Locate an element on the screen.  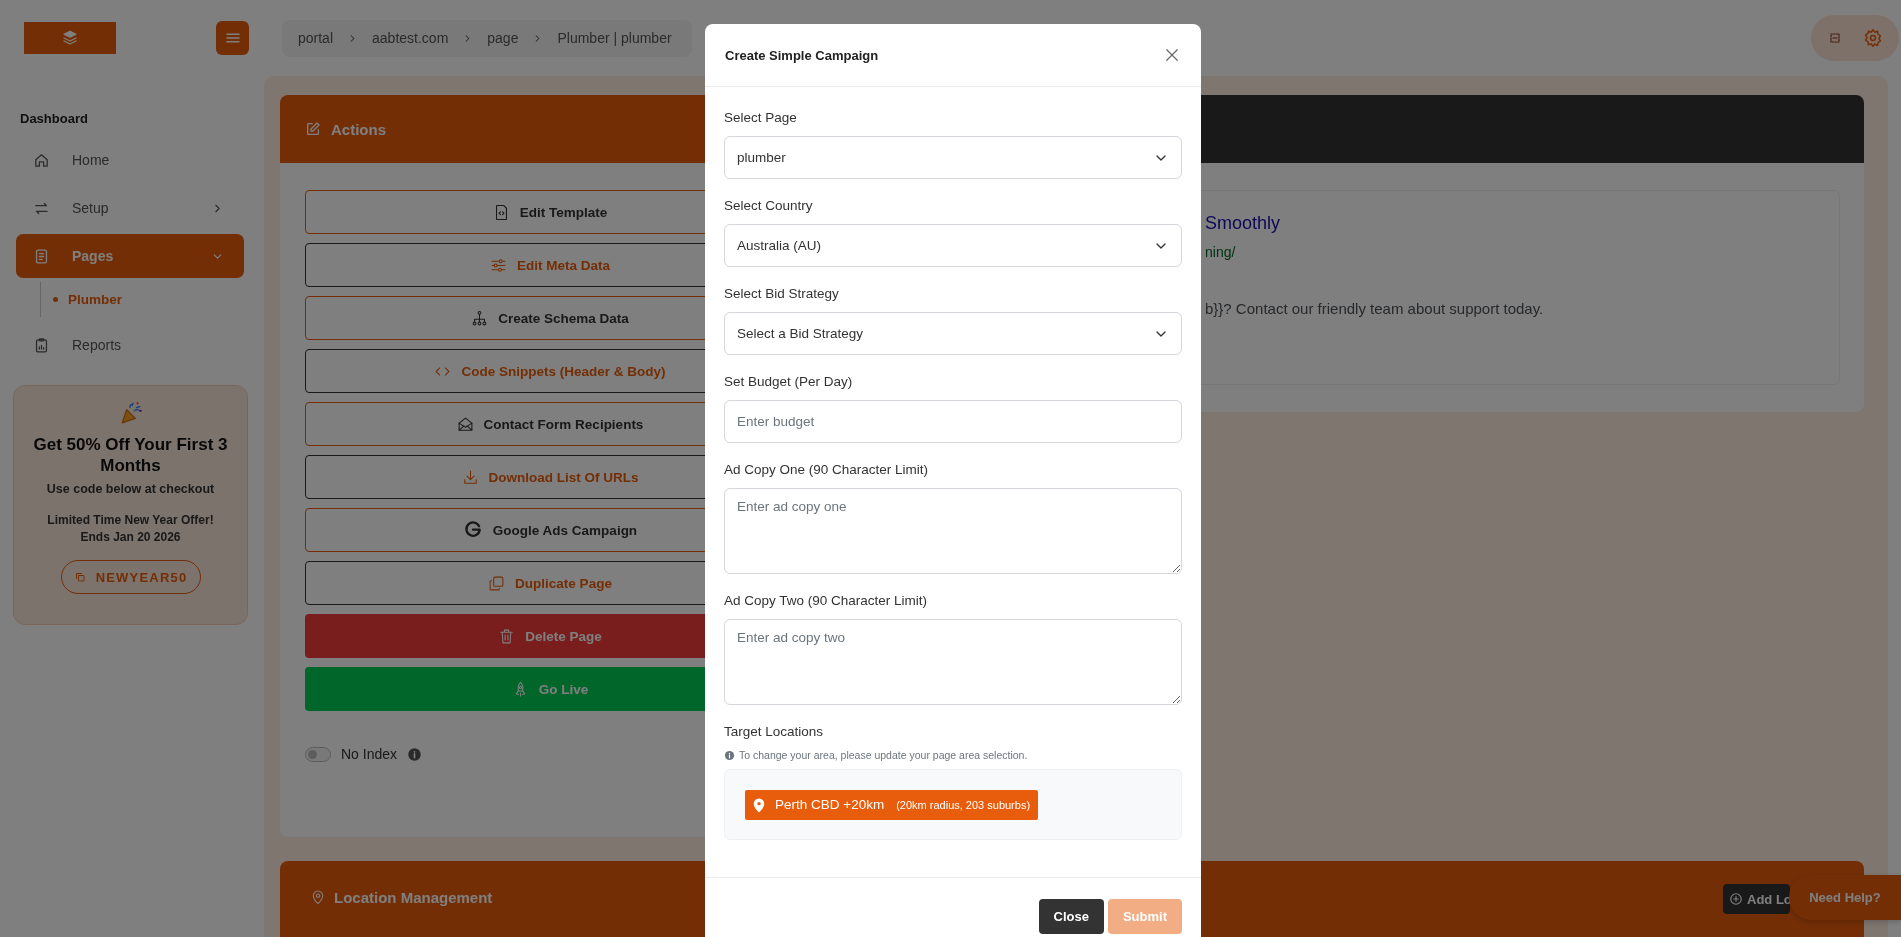
toggle-label: No Index is located at coordinates (369, 754).